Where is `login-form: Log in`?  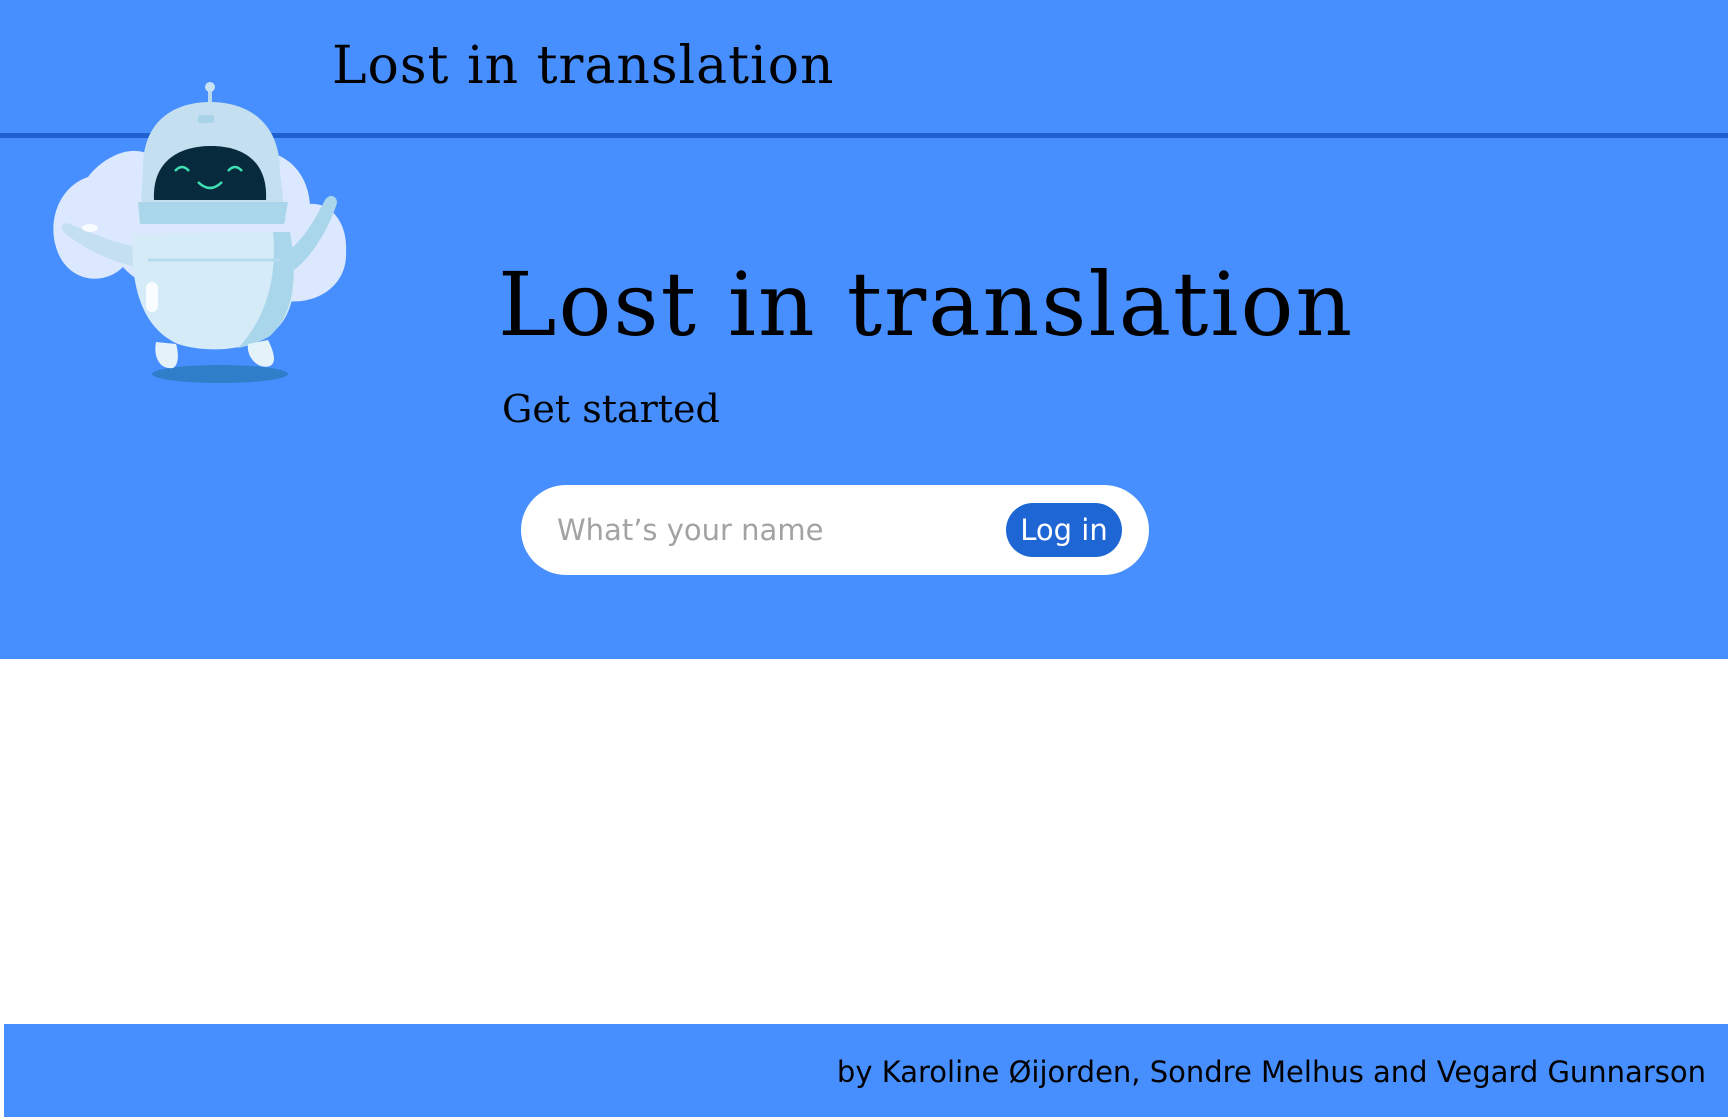
login-form: Log in is located at coordinates (835, 530).